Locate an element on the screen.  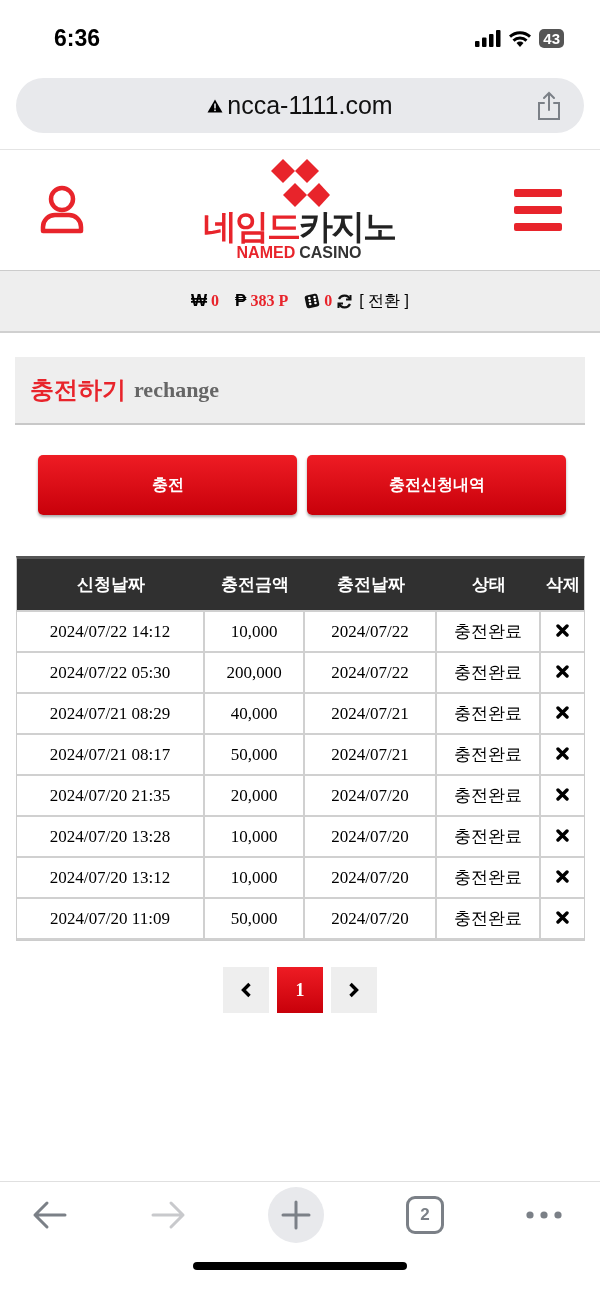
switch-link: [ 전환 ] is located at coordinates (384, 301).